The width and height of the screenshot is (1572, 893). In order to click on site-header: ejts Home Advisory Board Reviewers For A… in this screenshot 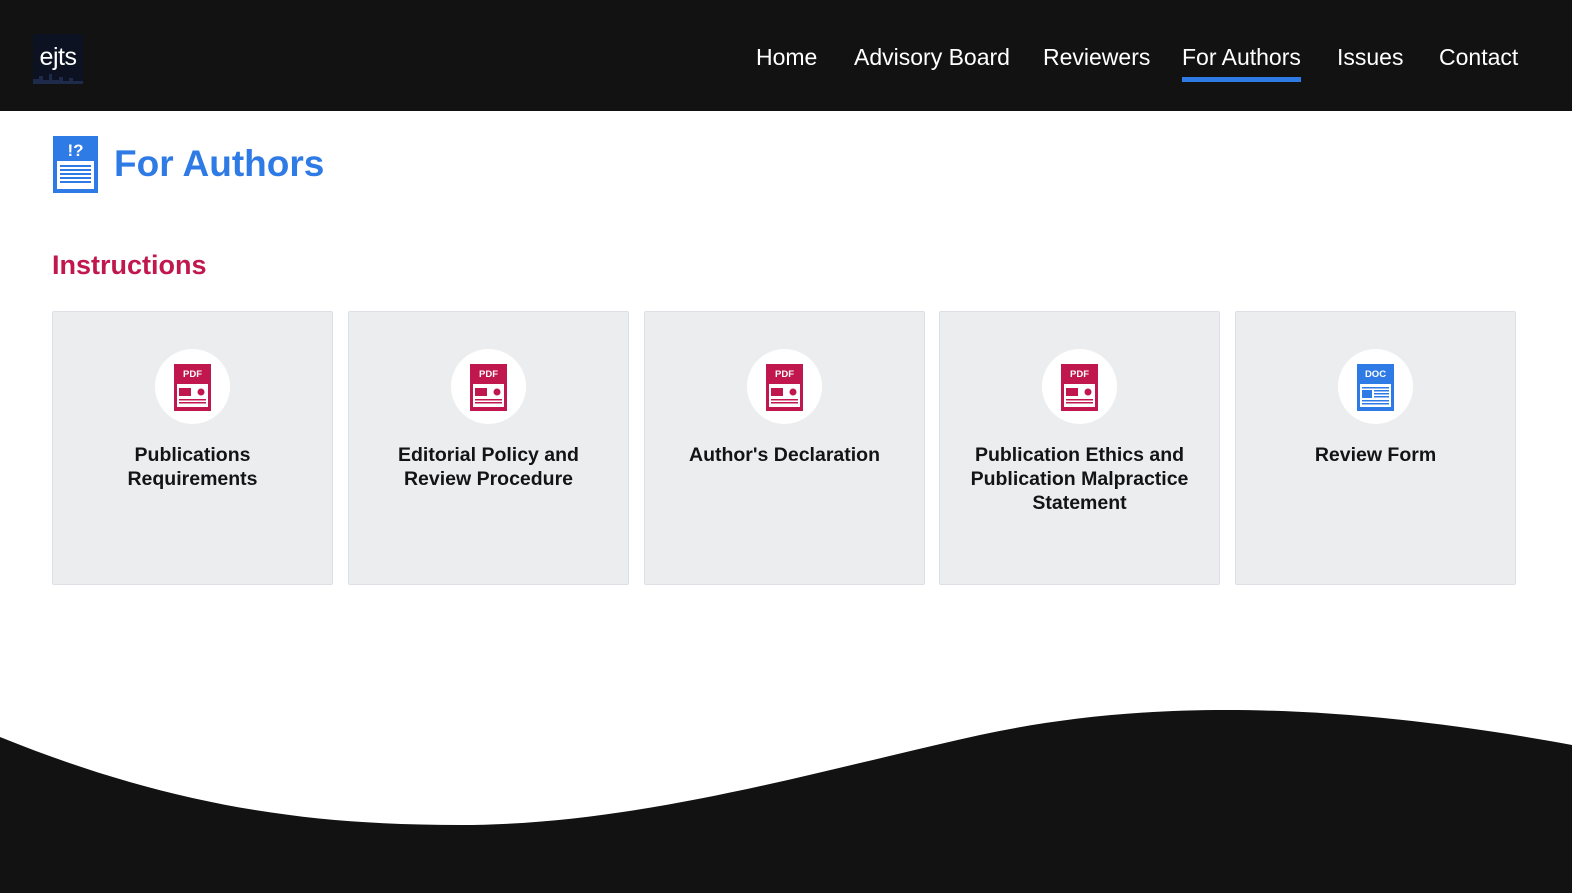, I will do `click(786, 55)`.